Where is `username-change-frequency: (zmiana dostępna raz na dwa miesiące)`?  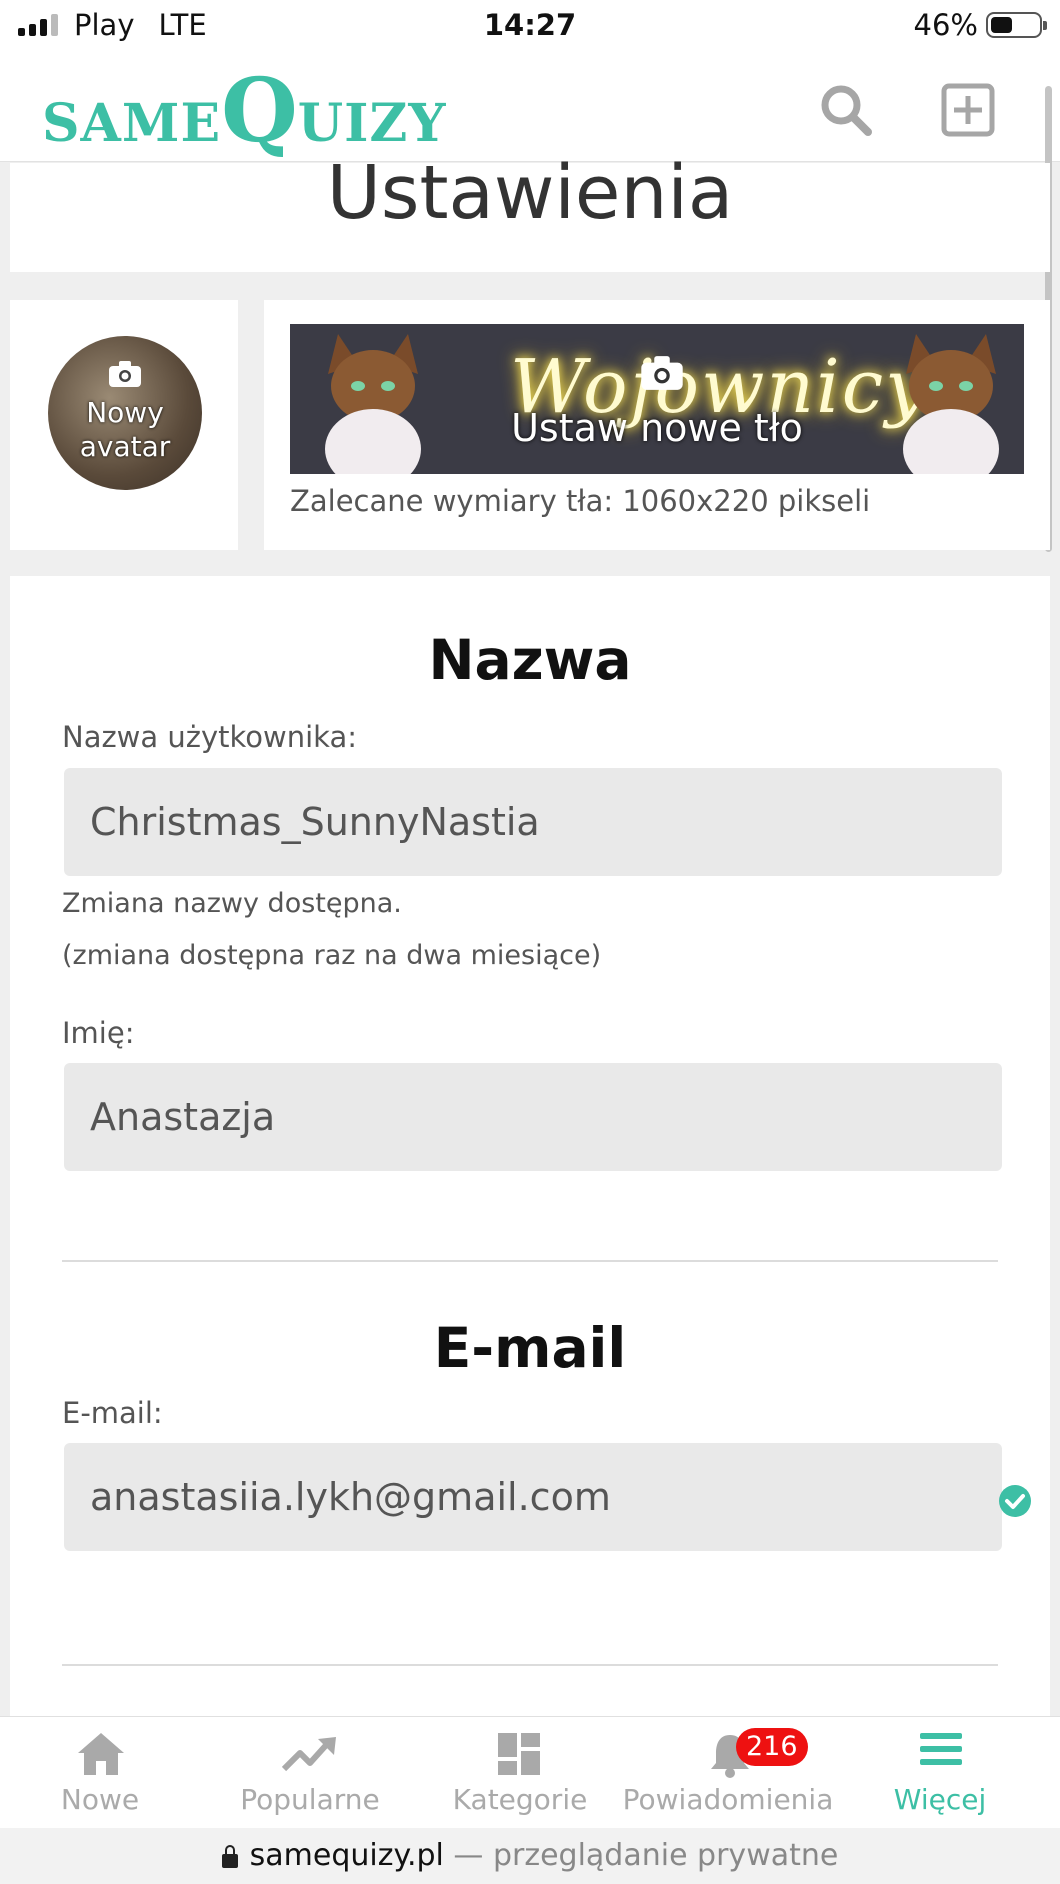 username-change-frequency: (zmiana dostępna raz na dwa miesiące) is located at coordinates (332, 955).